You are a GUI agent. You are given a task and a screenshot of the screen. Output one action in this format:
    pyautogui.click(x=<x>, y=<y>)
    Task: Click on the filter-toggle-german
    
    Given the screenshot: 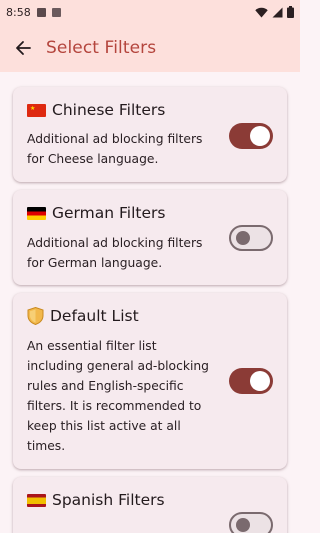 What is the action you would take?
    pyautogui.click(x=251, y=238)
    